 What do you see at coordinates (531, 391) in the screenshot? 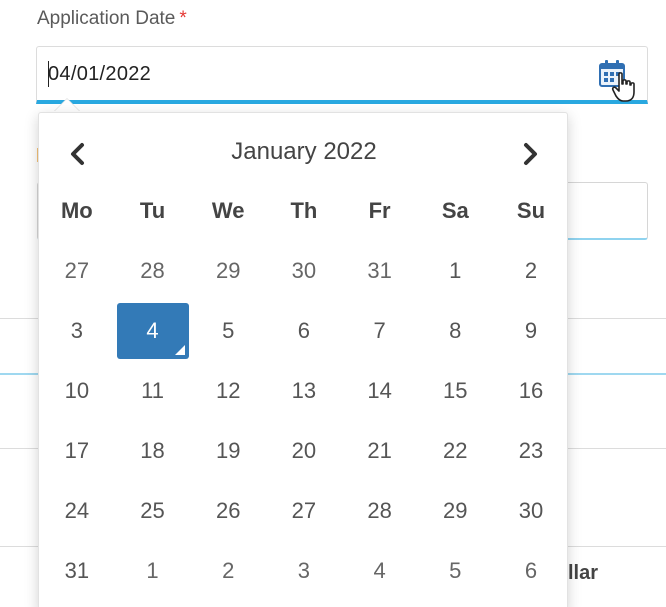
I see `day-cell: 16` at bounding box center [531, 391].